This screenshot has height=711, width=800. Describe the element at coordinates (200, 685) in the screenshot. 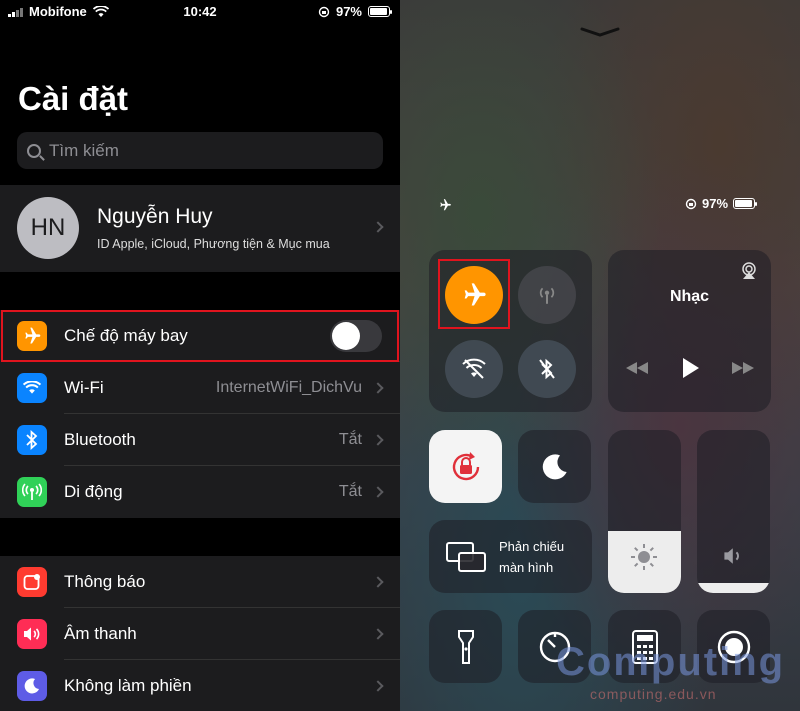

I see `settings-row-do-not-disturb: Không làm phiền` at that location.